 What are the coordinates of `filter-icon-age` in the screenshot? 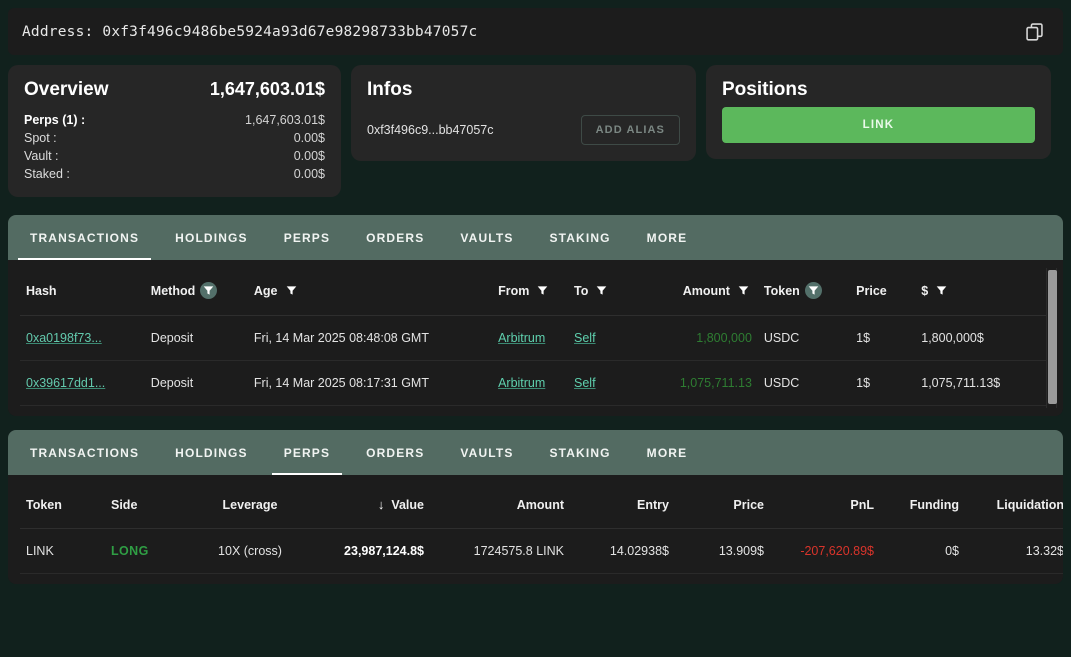 It's located at (291, 290).